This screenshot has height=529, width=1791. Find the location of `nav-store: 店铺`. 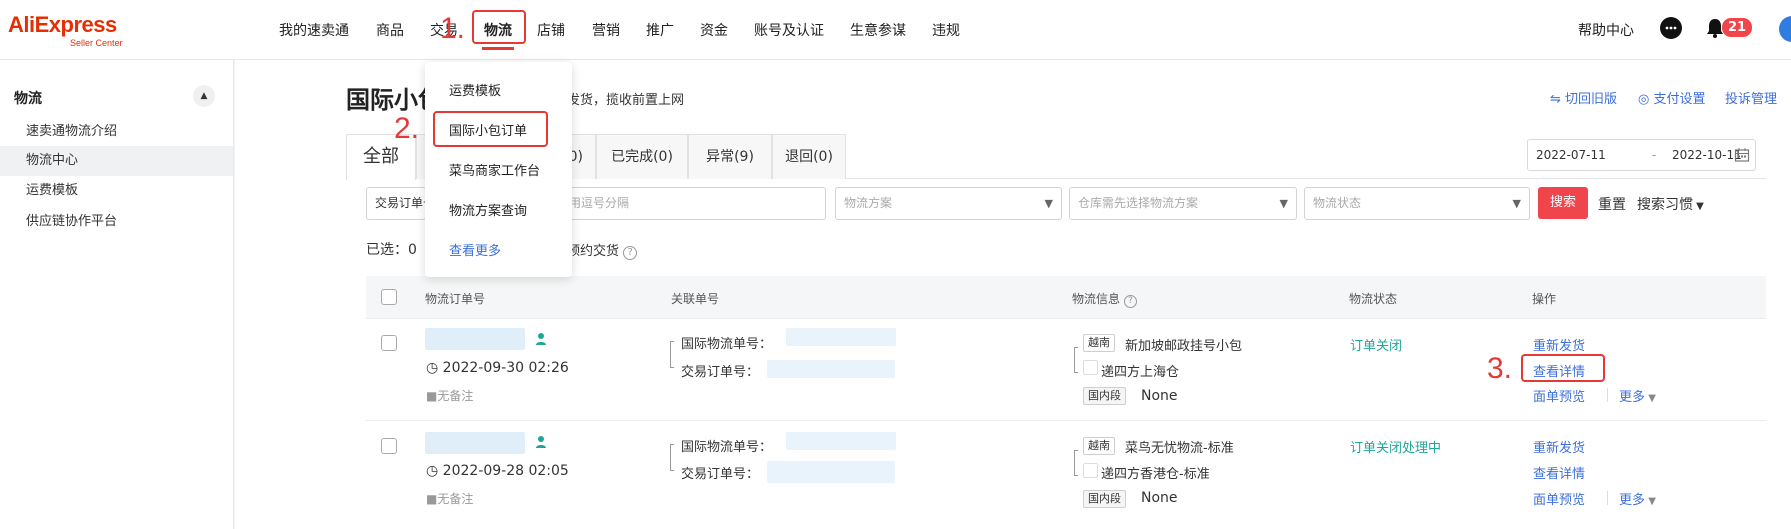

nav-store: 店铺 is located at coordinates (551, 30).